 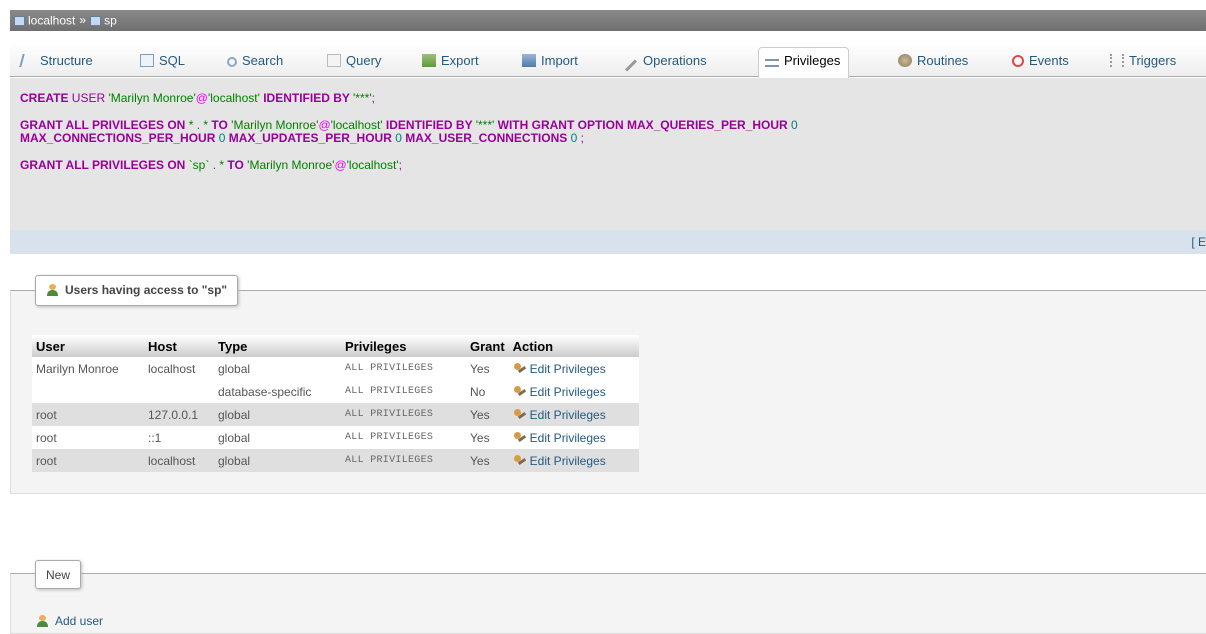 I want to click on sql-keyword: WITH GRANT OPTION MAX_QUERIES_PER_HOUR, so click(x=642, y=125).